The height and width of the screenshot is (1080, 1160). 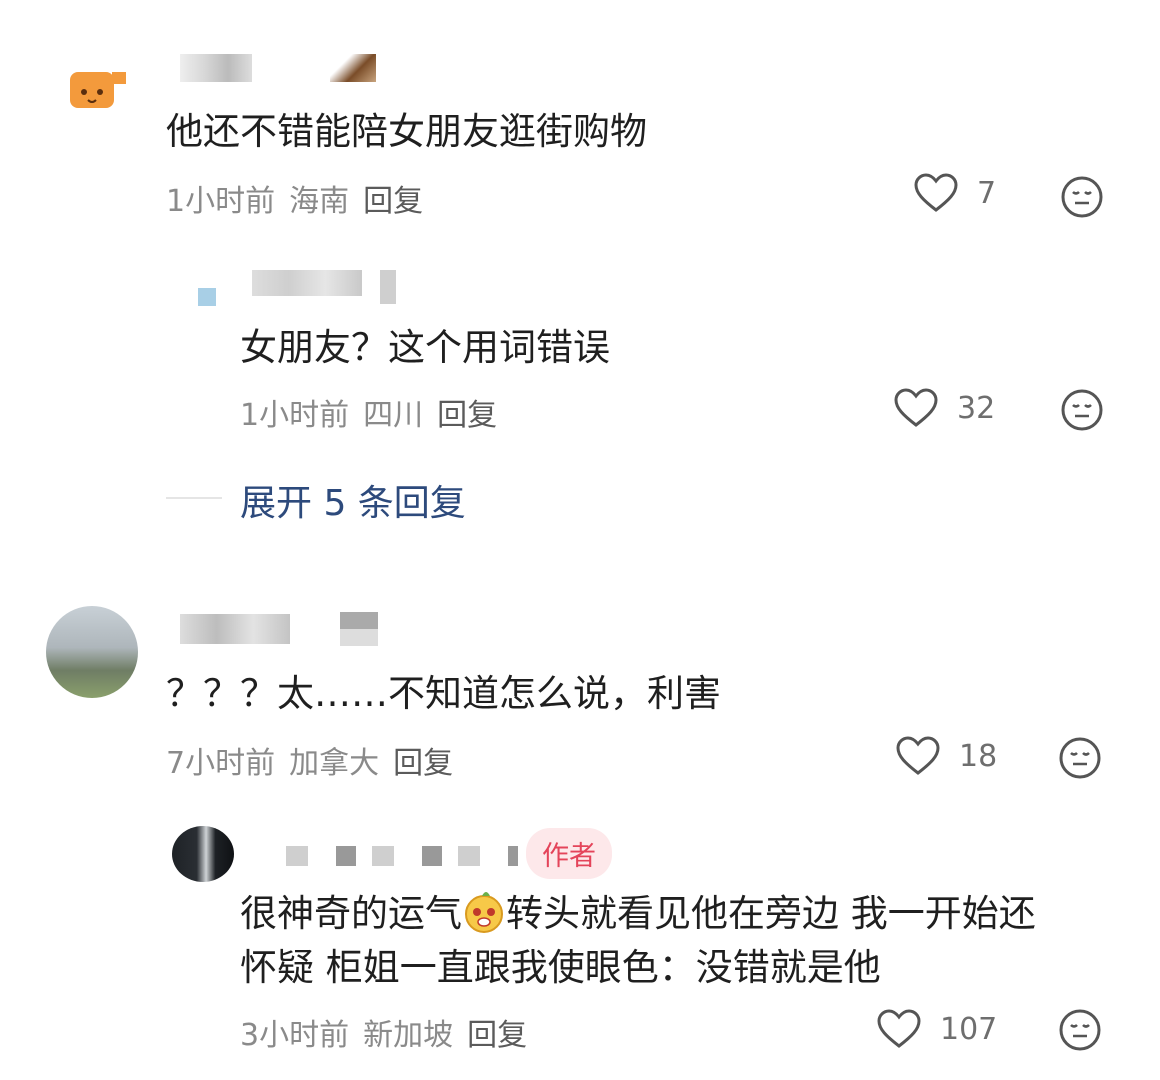 What do you see at coordinates (406, 131) in the screenshot?
I see `comment-text: 他还不错能陪女朋友逛街购物` at bounding box center [406, 131].